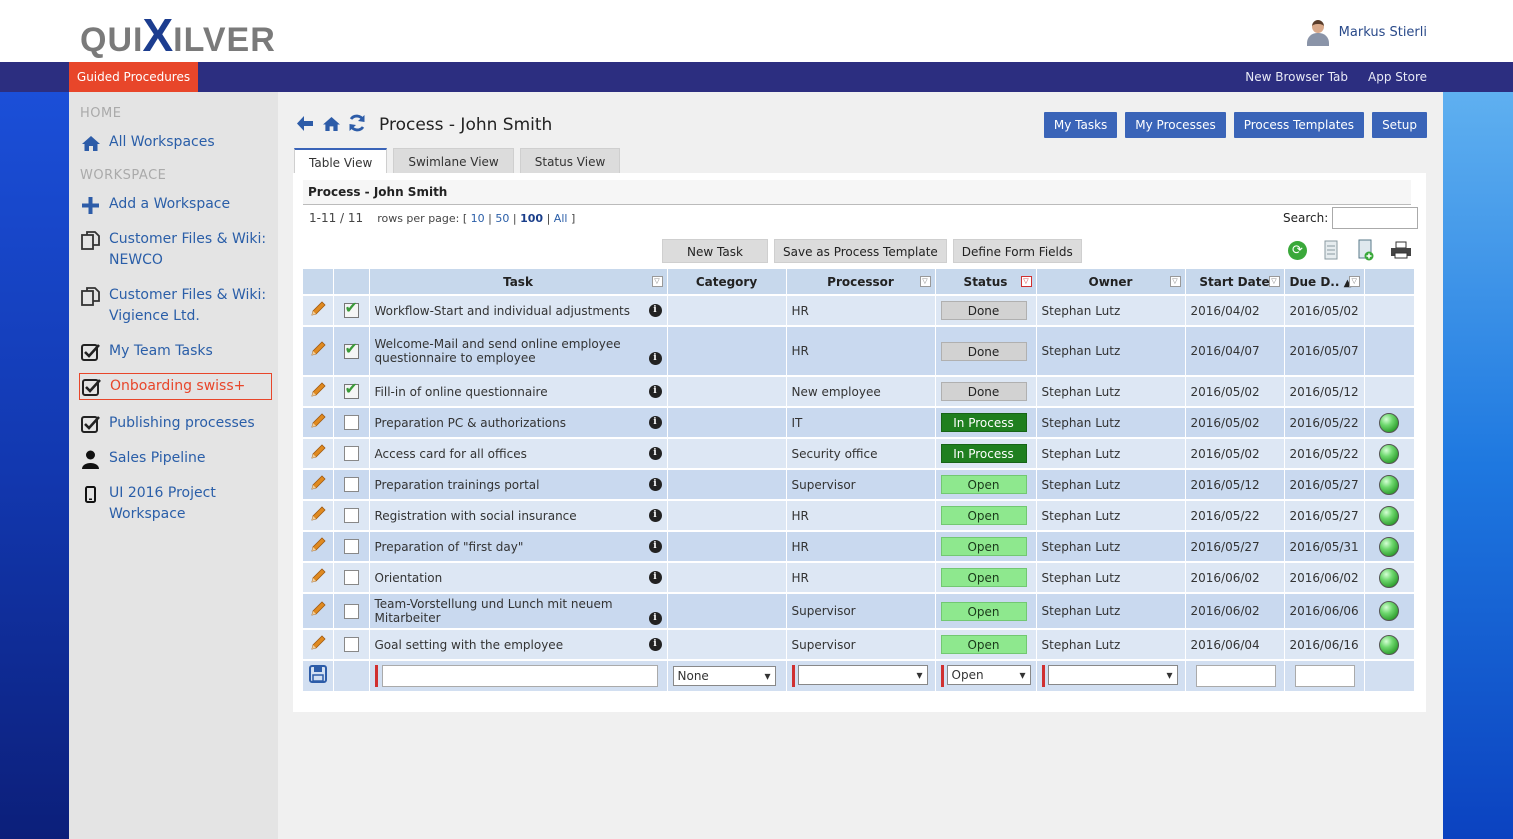 The height and width of the screenshot is (839, 1513). I want to click on reload-icon: ⟳, so click(1297, 250).